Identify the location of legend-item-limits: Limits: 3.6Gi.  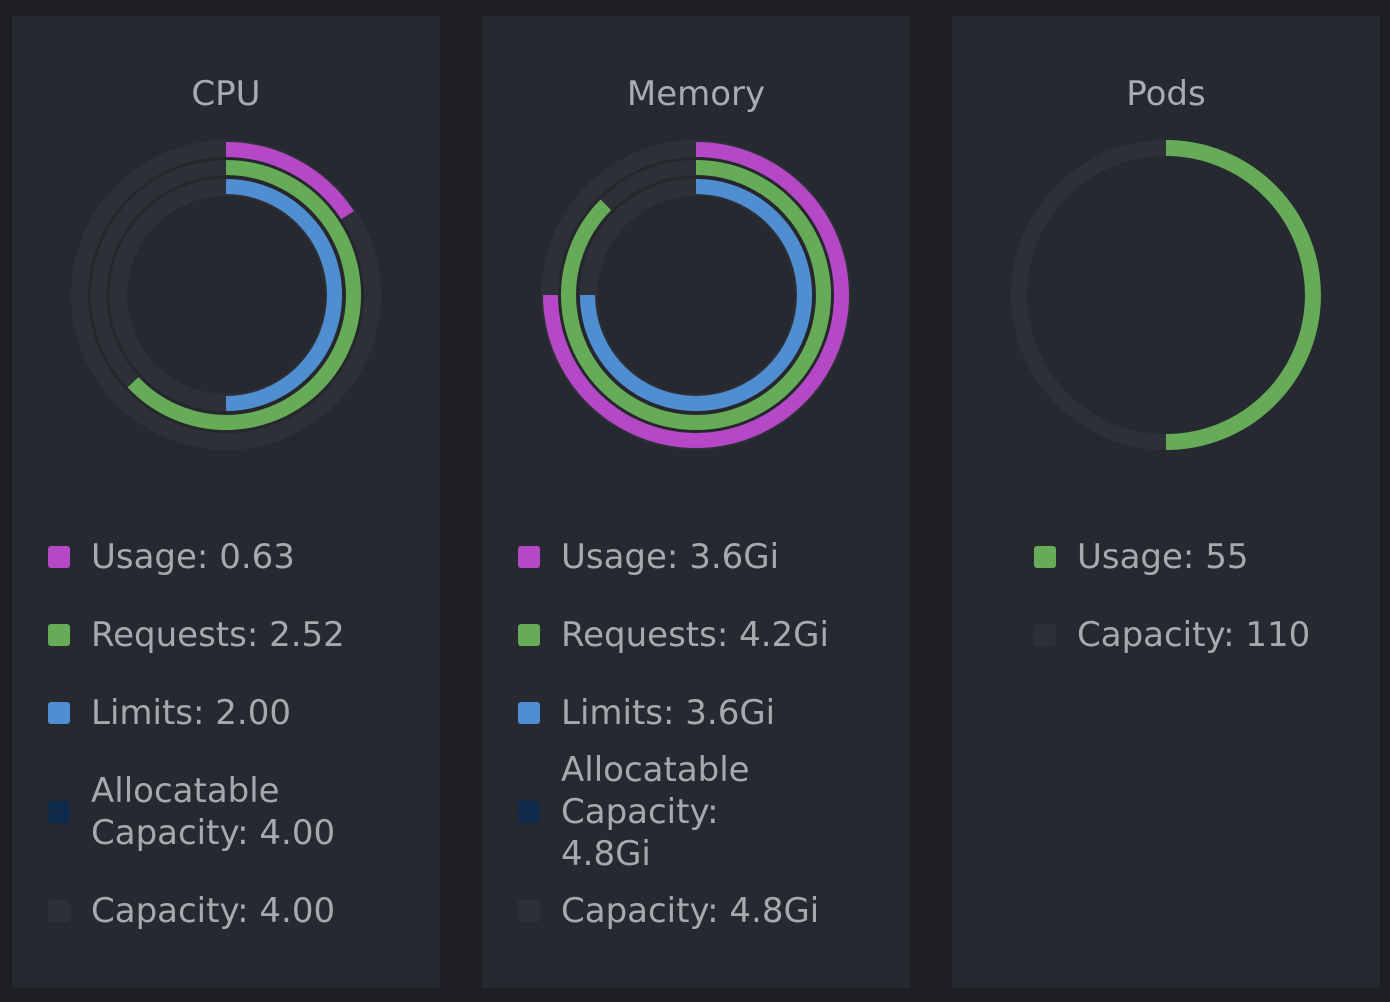
(709, 713).